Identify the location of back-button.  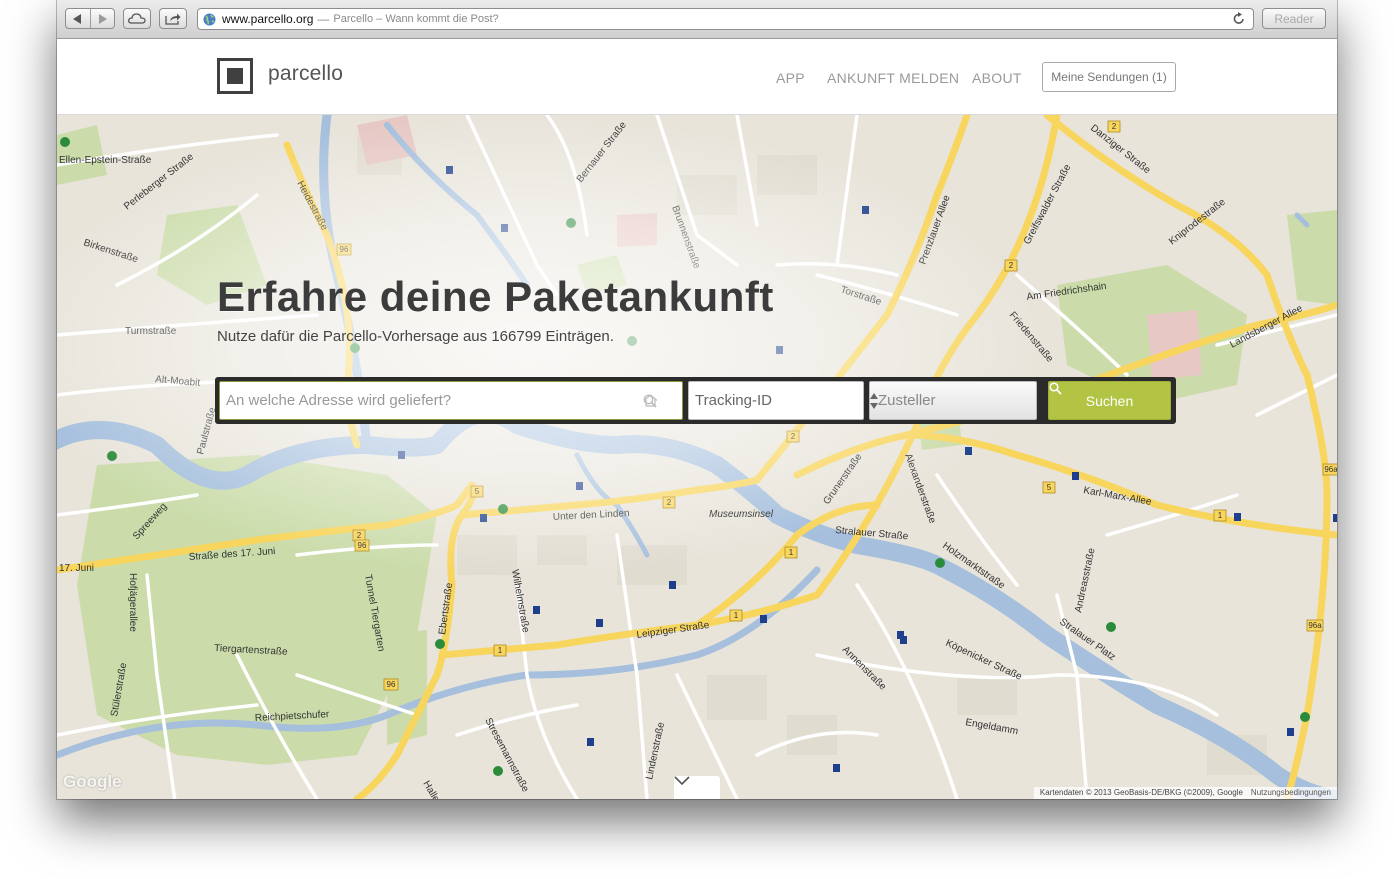
(78, 18).